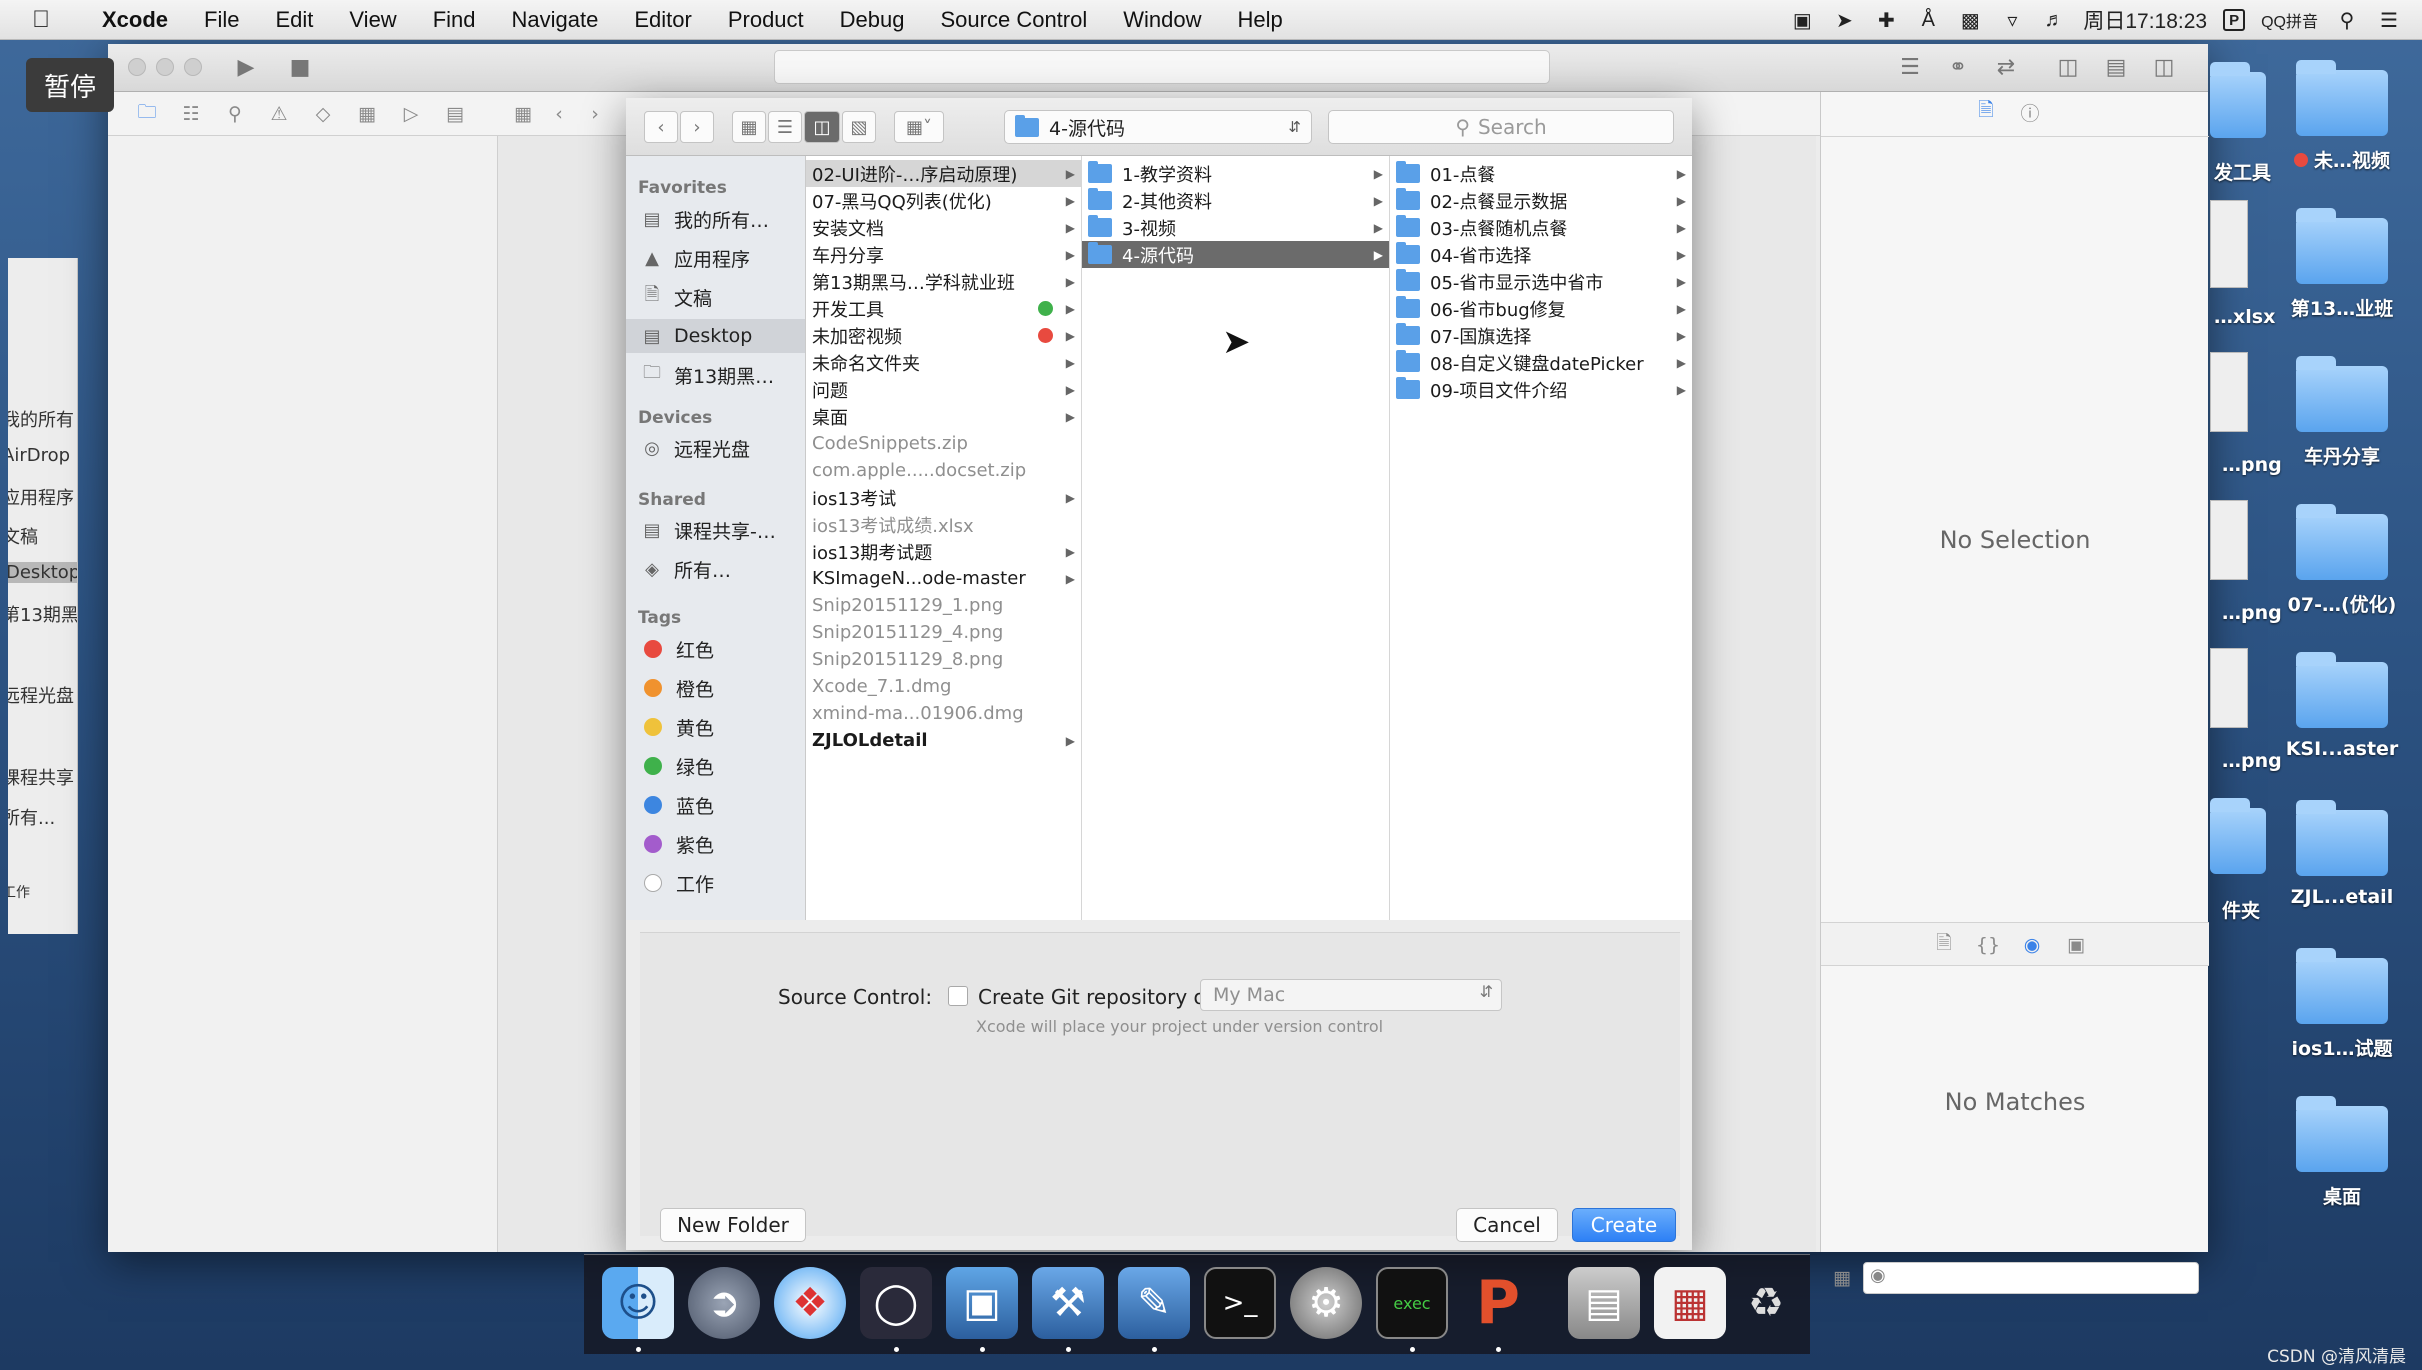 Image resolution: width=2422 pixels, height=1370 pixels. Describe the element at coordinates (943, 200) in the screenshot. I see `list-item: 07-黑马QQ列表(优化) ▶` at that location.